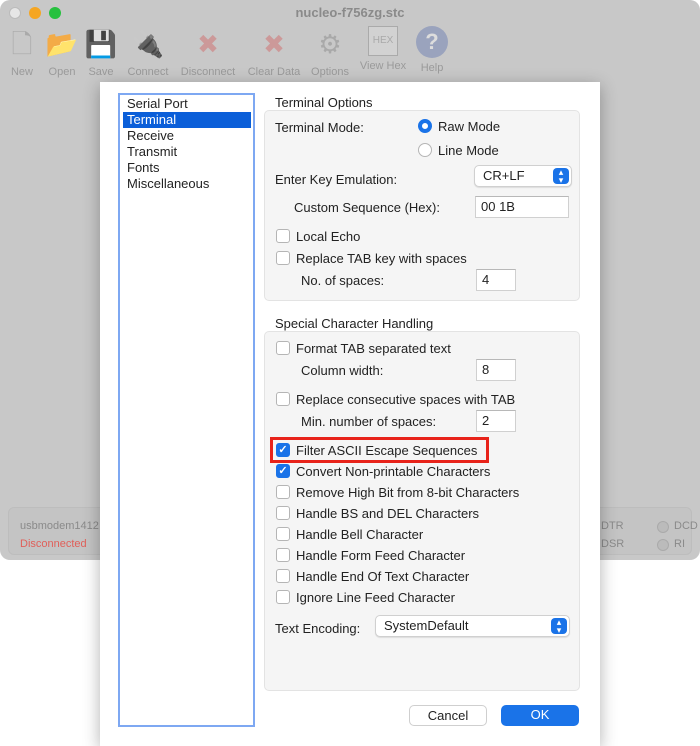 The height and width of the screenshot is (746, 700). Describe the element at coordinates (393, 471) in the screenshot. I see `option-label: Convert Non-printable Characters` at that location.